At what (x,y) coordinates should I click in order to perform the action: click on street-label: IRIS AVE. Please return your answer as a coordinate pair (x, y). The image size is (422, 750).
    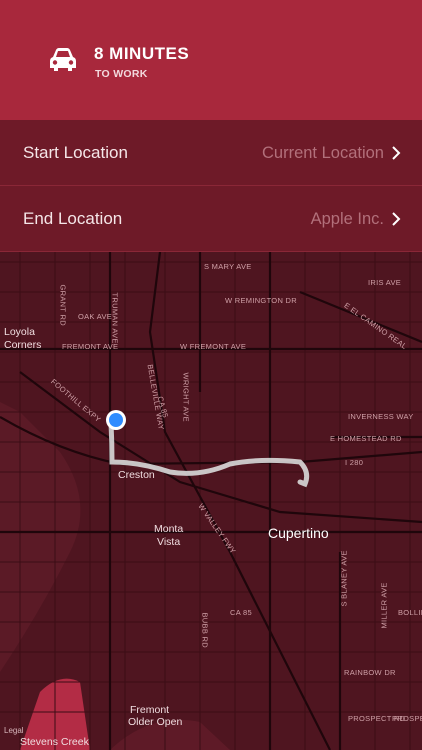
    Looking at the image, I should click on (385, 282).